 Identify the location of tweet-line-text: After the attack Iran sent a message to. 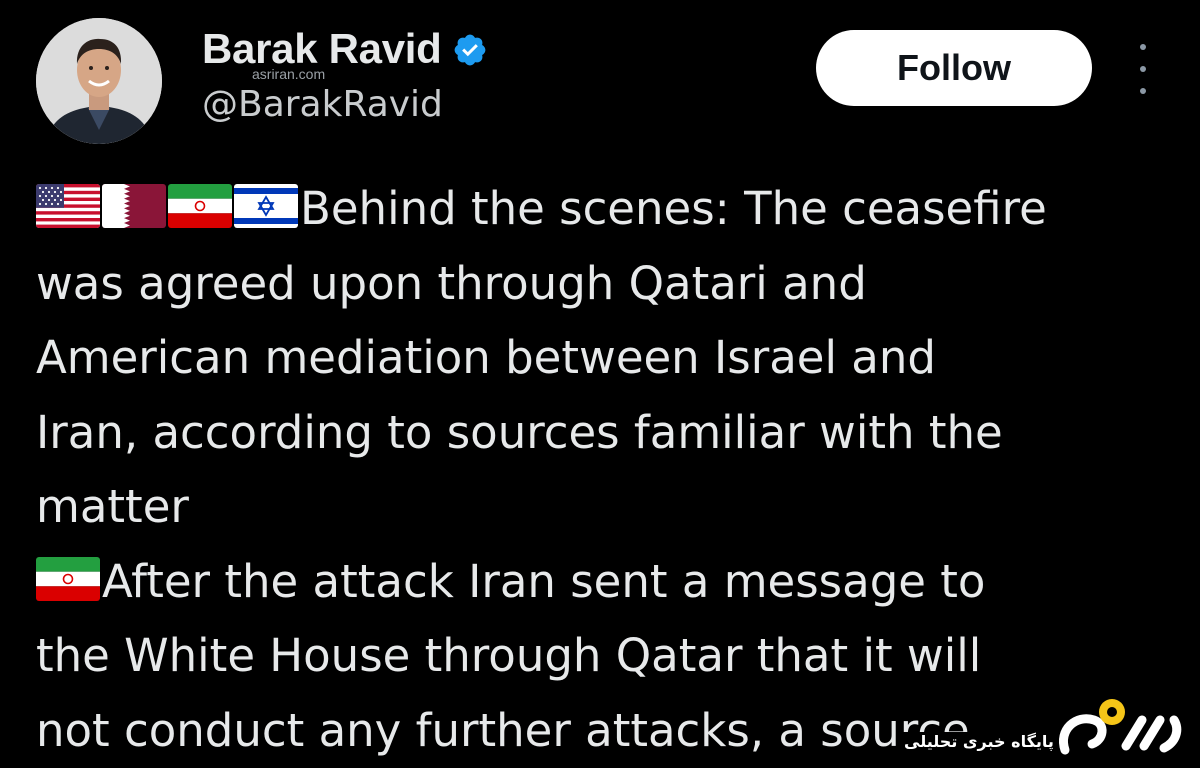
(543, 581).